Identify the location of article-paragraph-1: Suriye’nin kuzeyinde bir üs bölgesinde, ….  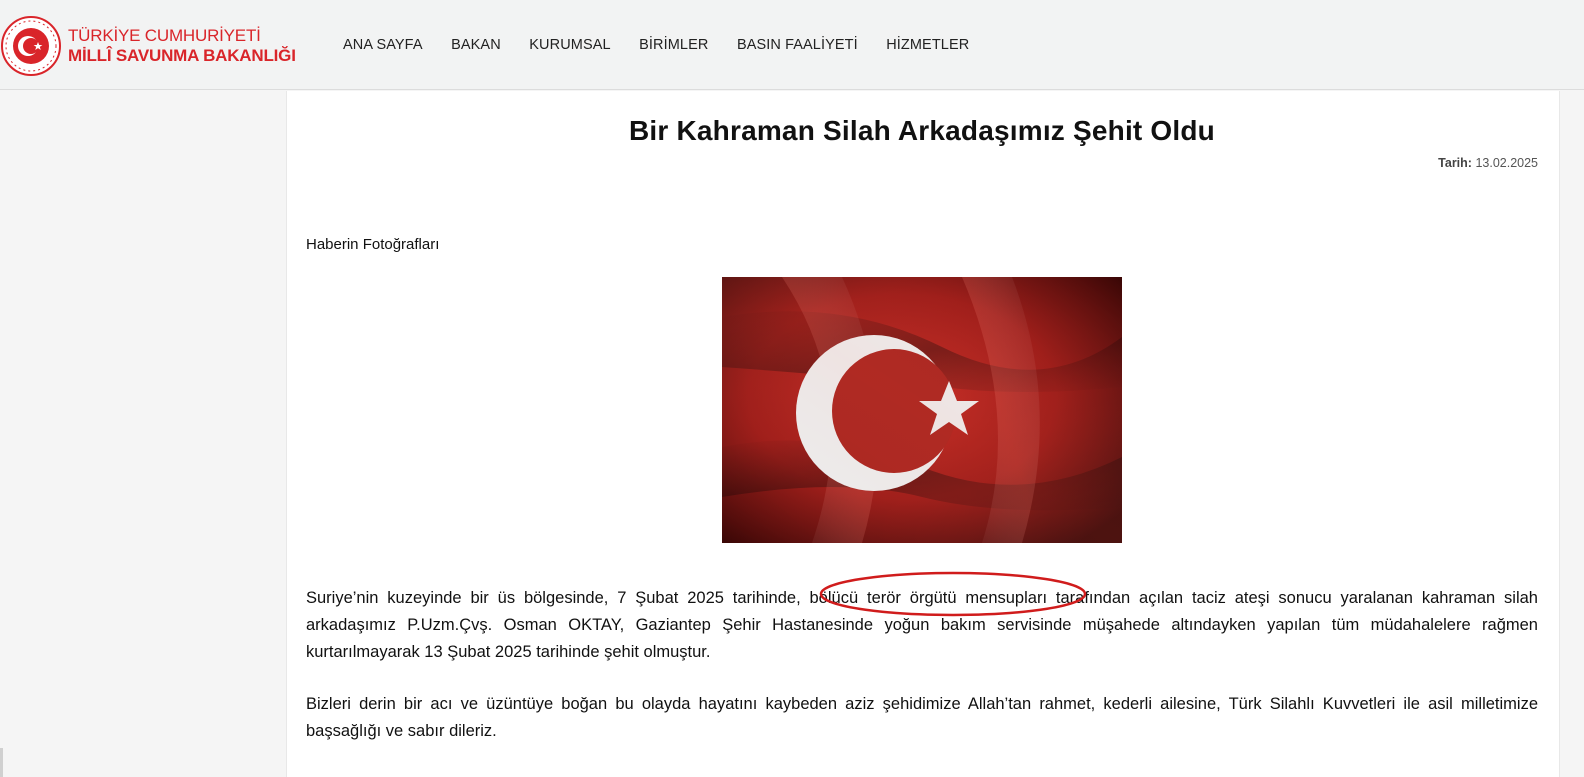
(922, 625).